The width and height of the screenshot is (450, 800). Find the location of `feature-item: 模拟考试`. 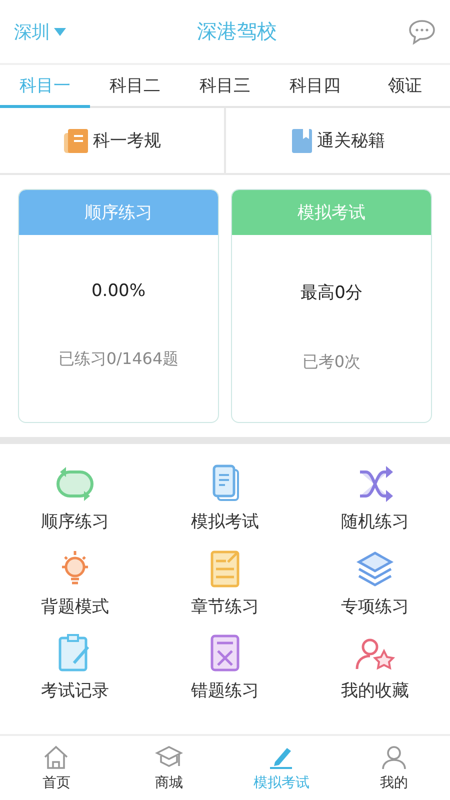

feature-item: 模拟考试 is located at coordinates (225, 499).